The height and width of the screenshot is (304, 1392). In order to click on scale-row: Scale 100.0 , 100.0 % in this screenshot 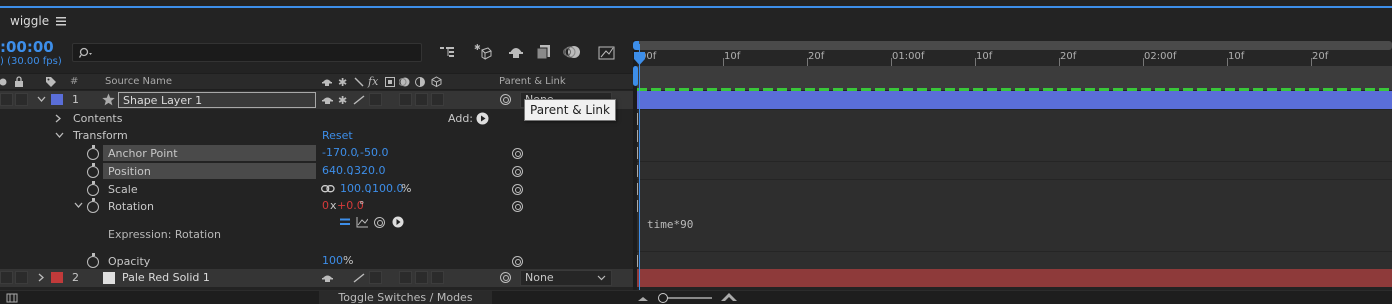, I will do `click(316, 189)`.